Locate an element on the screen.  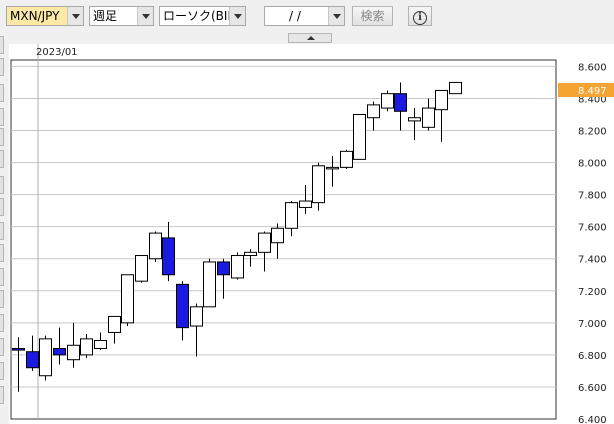
y-tick-label: 8.000 is located at coordinates (592, 164).